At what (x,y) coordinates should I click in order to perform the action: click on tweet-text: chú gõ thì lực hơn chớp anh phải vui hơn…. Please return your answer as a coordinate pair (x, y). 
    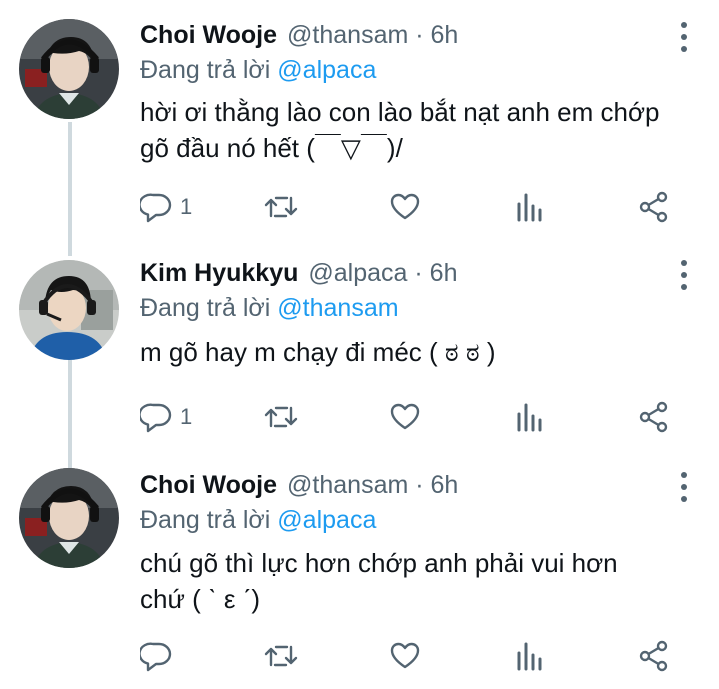
    Looking at the image, I should click on (379, 581).